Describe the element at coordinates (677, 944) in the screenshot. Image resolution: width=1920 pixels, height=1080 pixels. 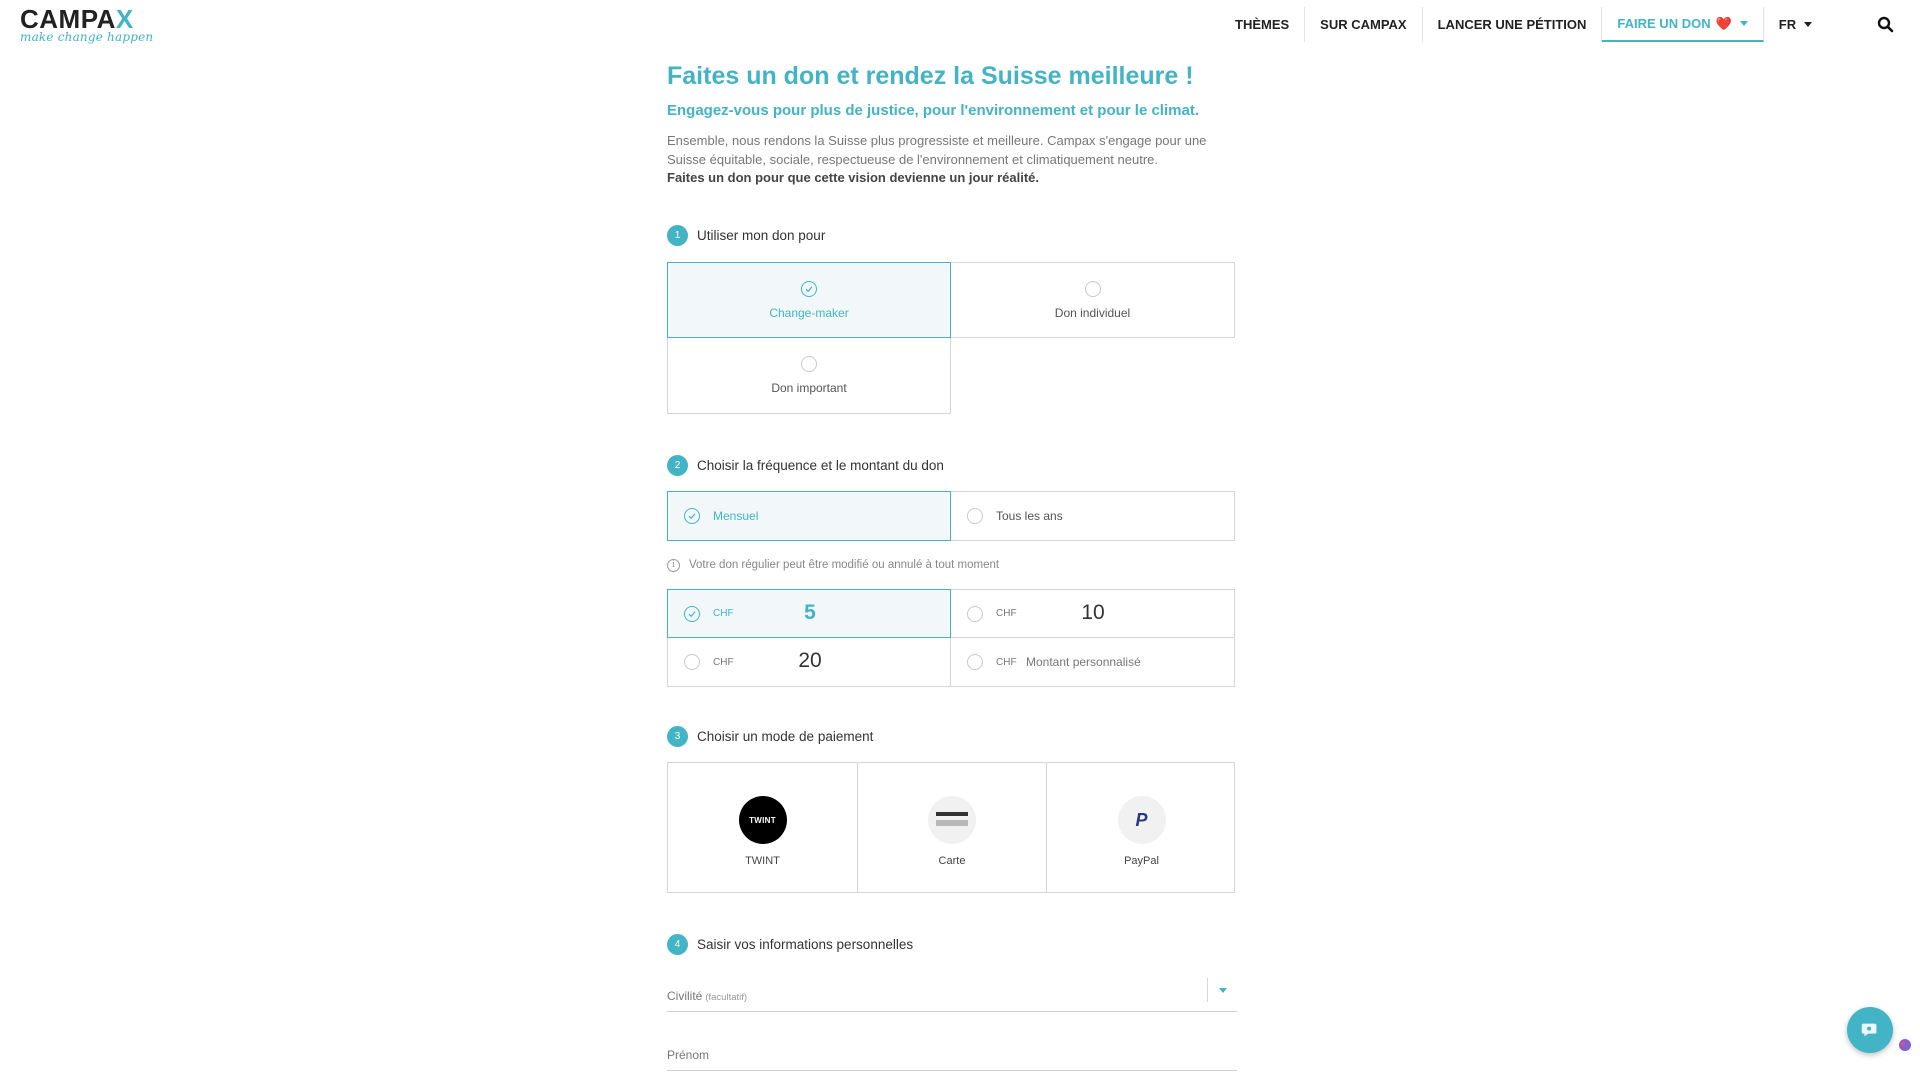
I see `step-number: 4` at that location.